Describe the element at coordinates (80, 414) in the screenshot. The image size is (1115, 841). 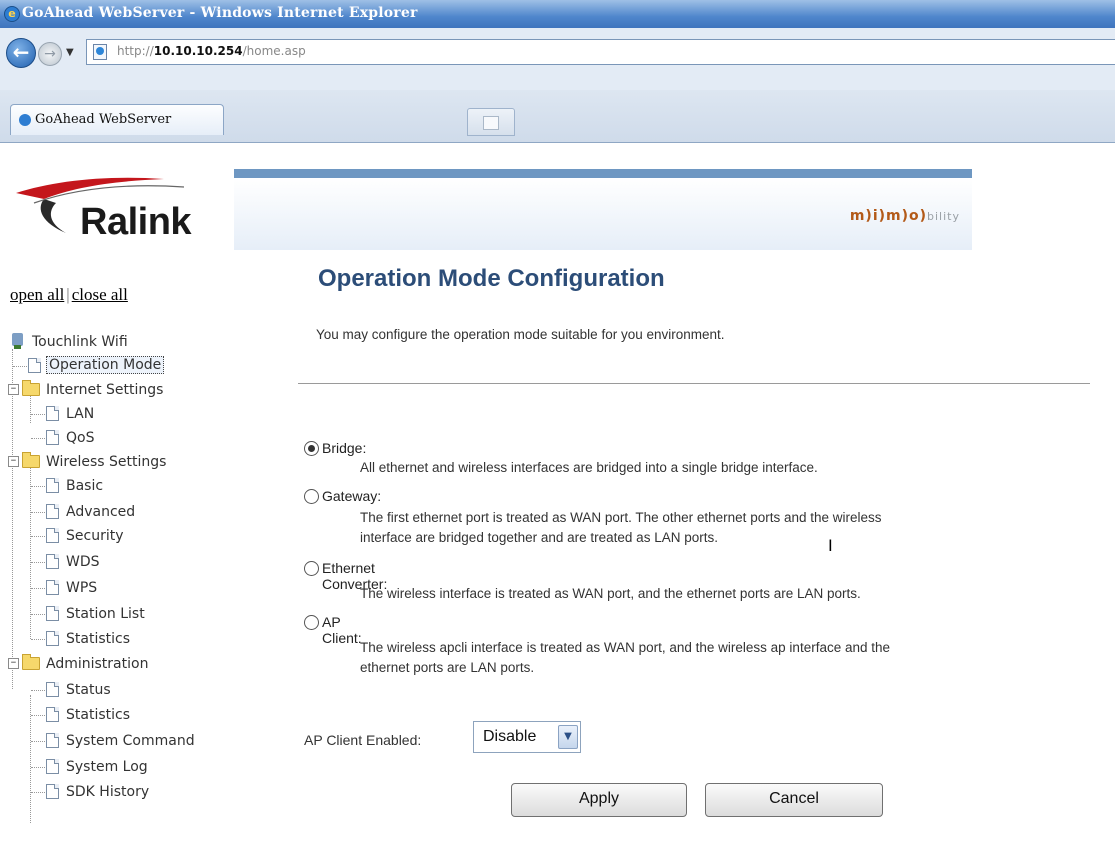
I see `tree-item-label: LAN` at that location.